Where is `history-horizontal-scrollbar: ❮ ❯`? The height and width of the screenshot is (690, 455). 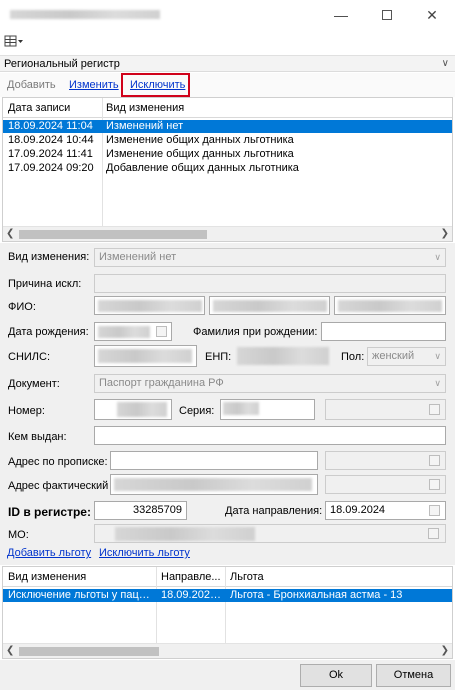 history-horizontal-scrollbar: ❮ ❯ is located at coordinates (227, 233).